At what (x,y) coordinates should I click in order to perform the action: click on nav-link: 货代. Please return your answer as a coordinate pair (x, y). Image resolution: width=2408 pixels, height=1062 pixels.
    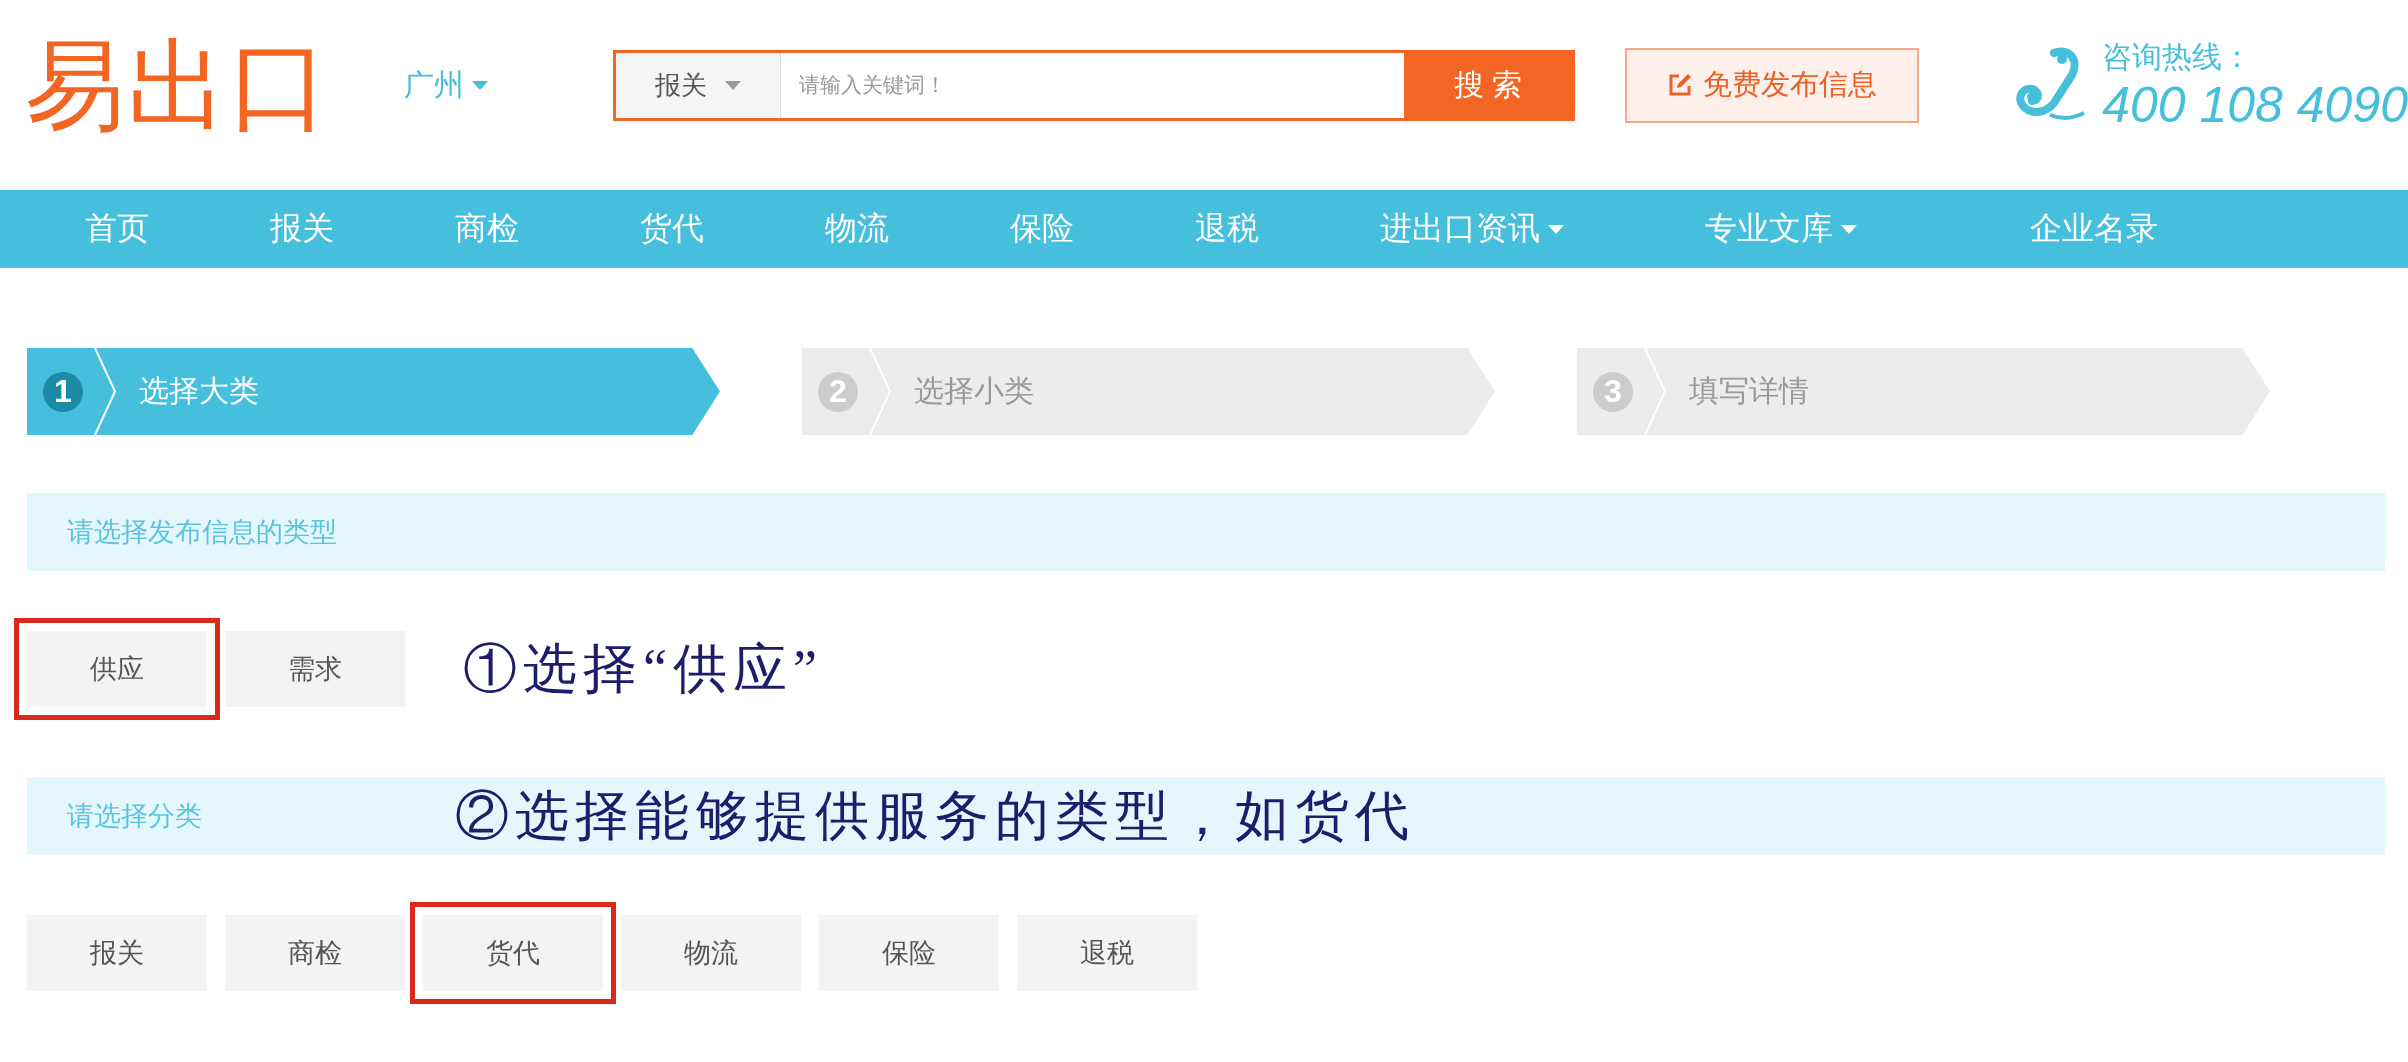
    Looking at the image, I should click on (732, 229).